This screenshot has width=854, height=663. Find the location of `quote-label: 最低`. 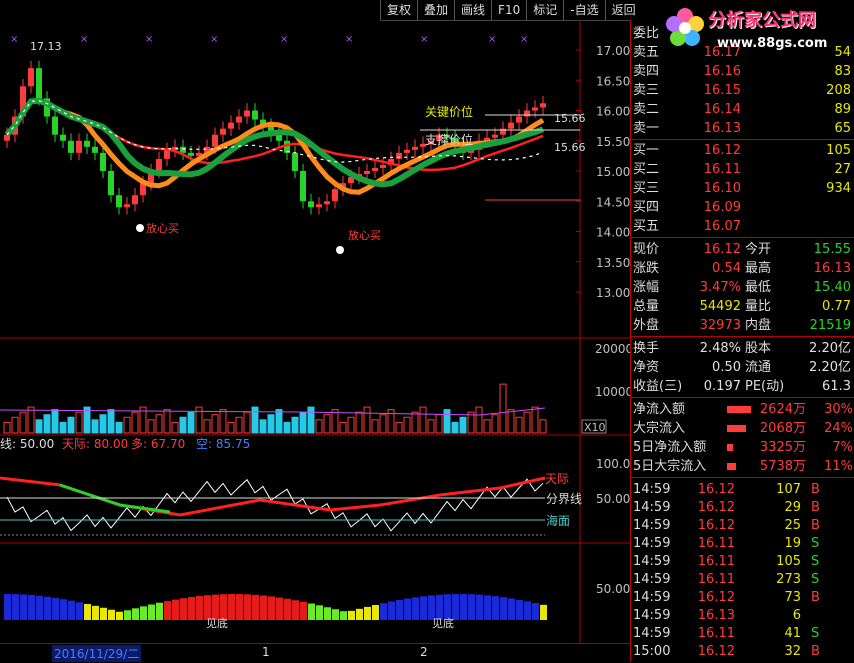

quote-label: 最低 is located at coordinates (758, 287).